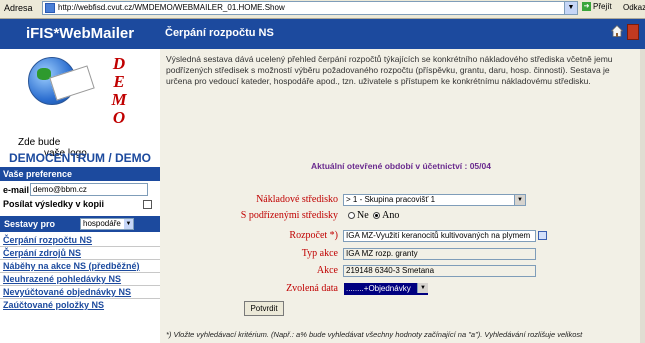 The height and width of the screenshot is (343, 645). What do you see at coordinates (119, 63) in the screenshot?
I see `logo-letter: D` at bounding box center [119, 63].